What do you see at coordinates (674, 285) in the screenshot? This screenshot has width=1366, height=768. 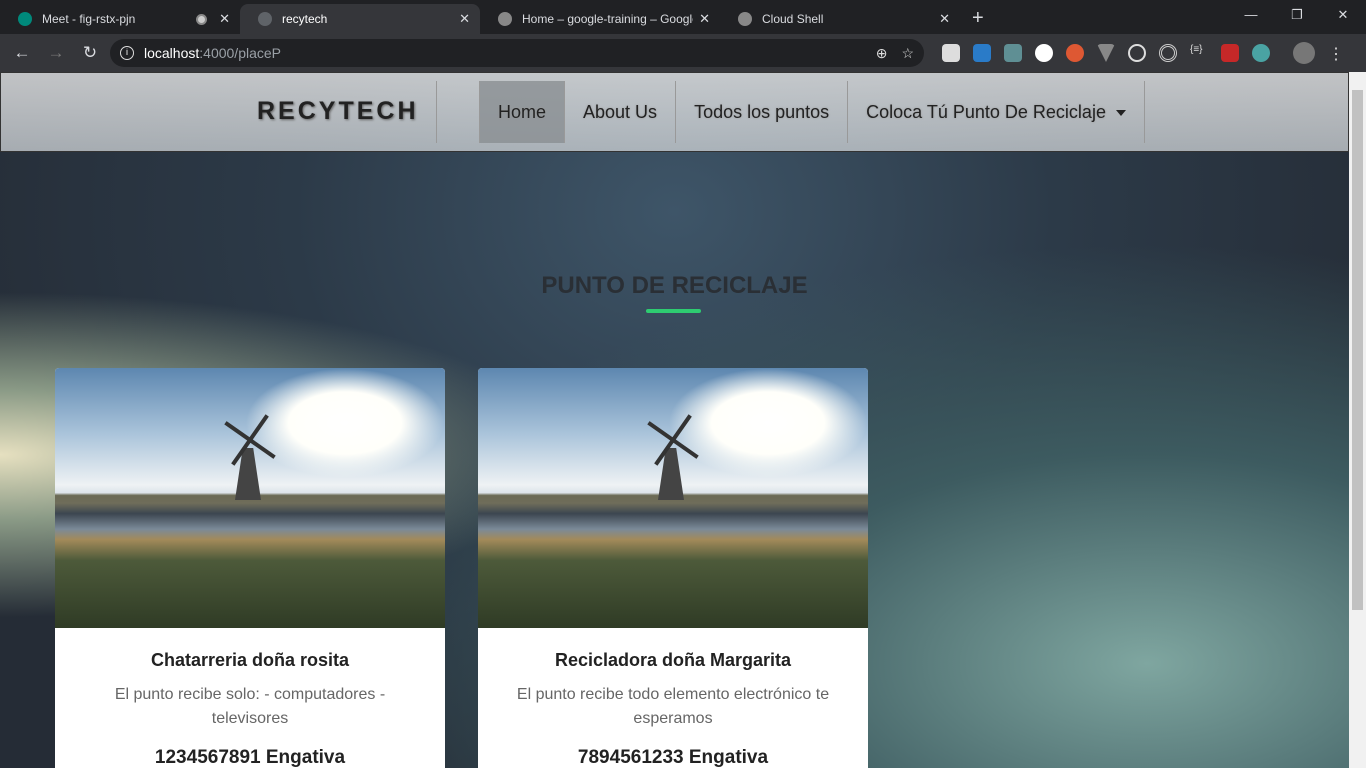 I see `section-title: PUNTO DE RECICLAJE` at bounding box center [674, 285].